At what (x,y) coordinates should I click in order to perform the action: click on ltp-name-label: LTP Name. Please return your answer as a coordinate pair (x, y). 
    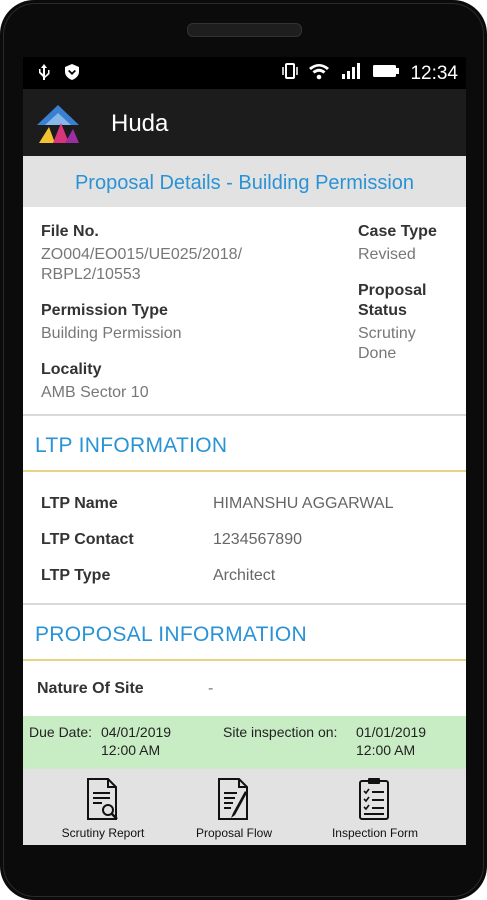
    Looking at the image, I should click on (79, 503).